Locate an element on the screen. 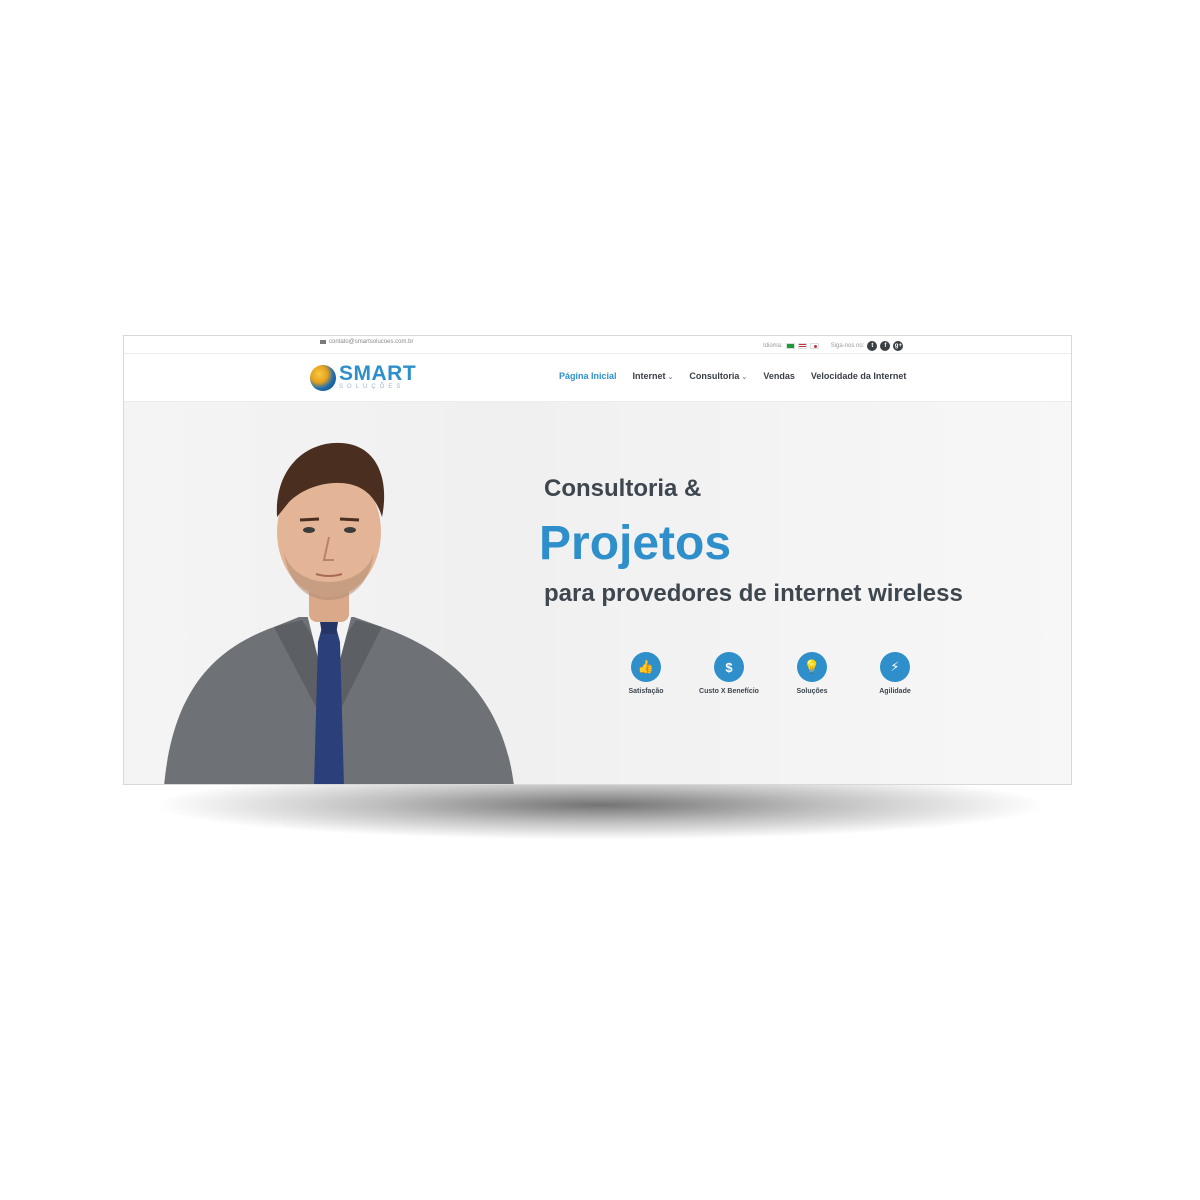 The height and width of the screenshot is (1200, 1200). feature-solucoes: 💡 Soluções is located at coordinates (812, 673).